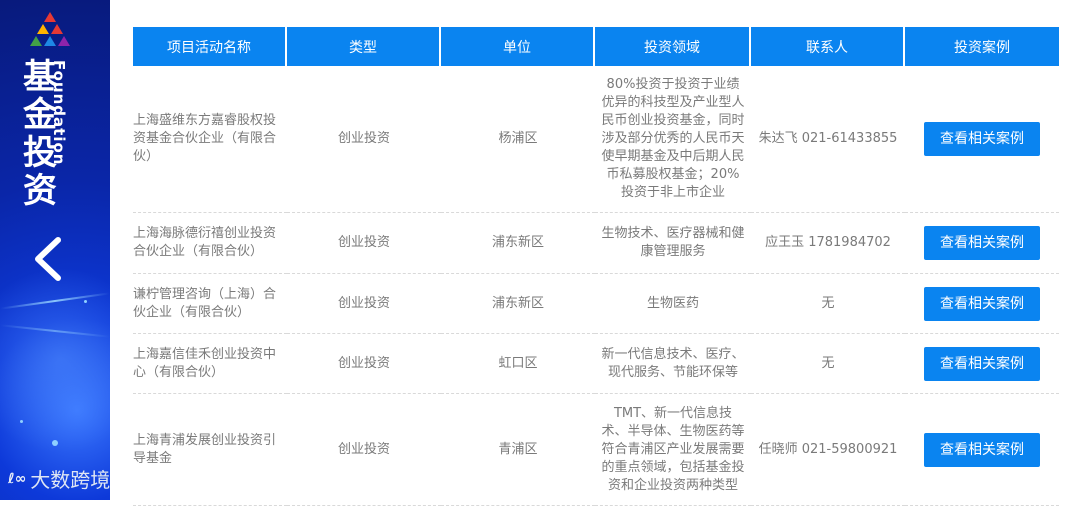 This screenshot has height=506, width=1080. I want to click on contact-cell: 朱达飞 021-61433855, so click(828, 139).